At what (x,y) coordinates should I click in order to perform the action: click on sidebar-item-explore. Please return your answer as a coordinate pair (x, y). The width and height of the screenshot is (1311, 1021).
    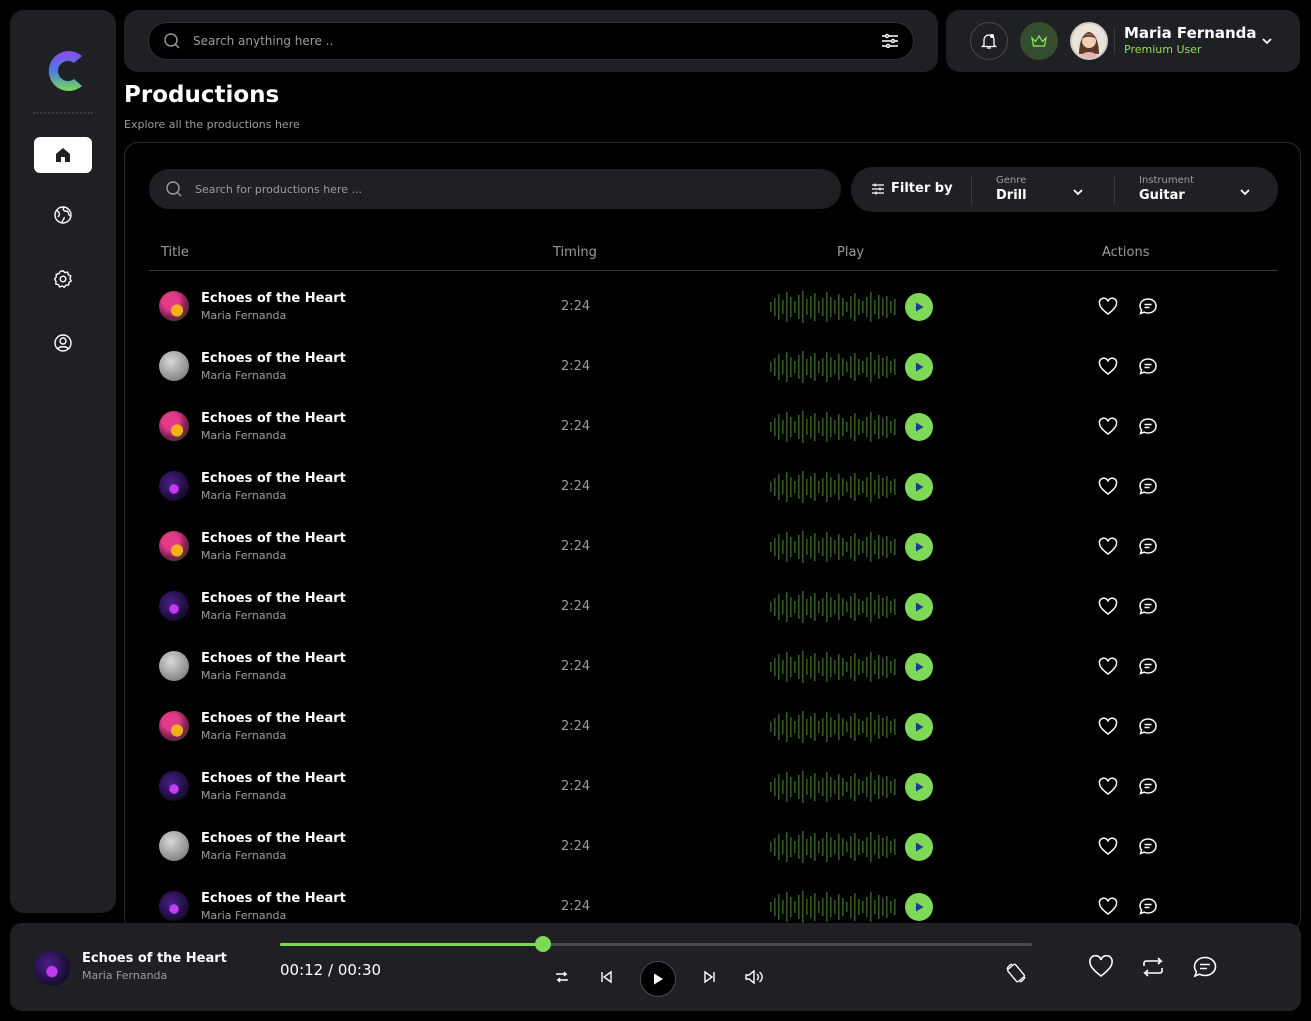
    Looking at the image, I should click on (63, 215).